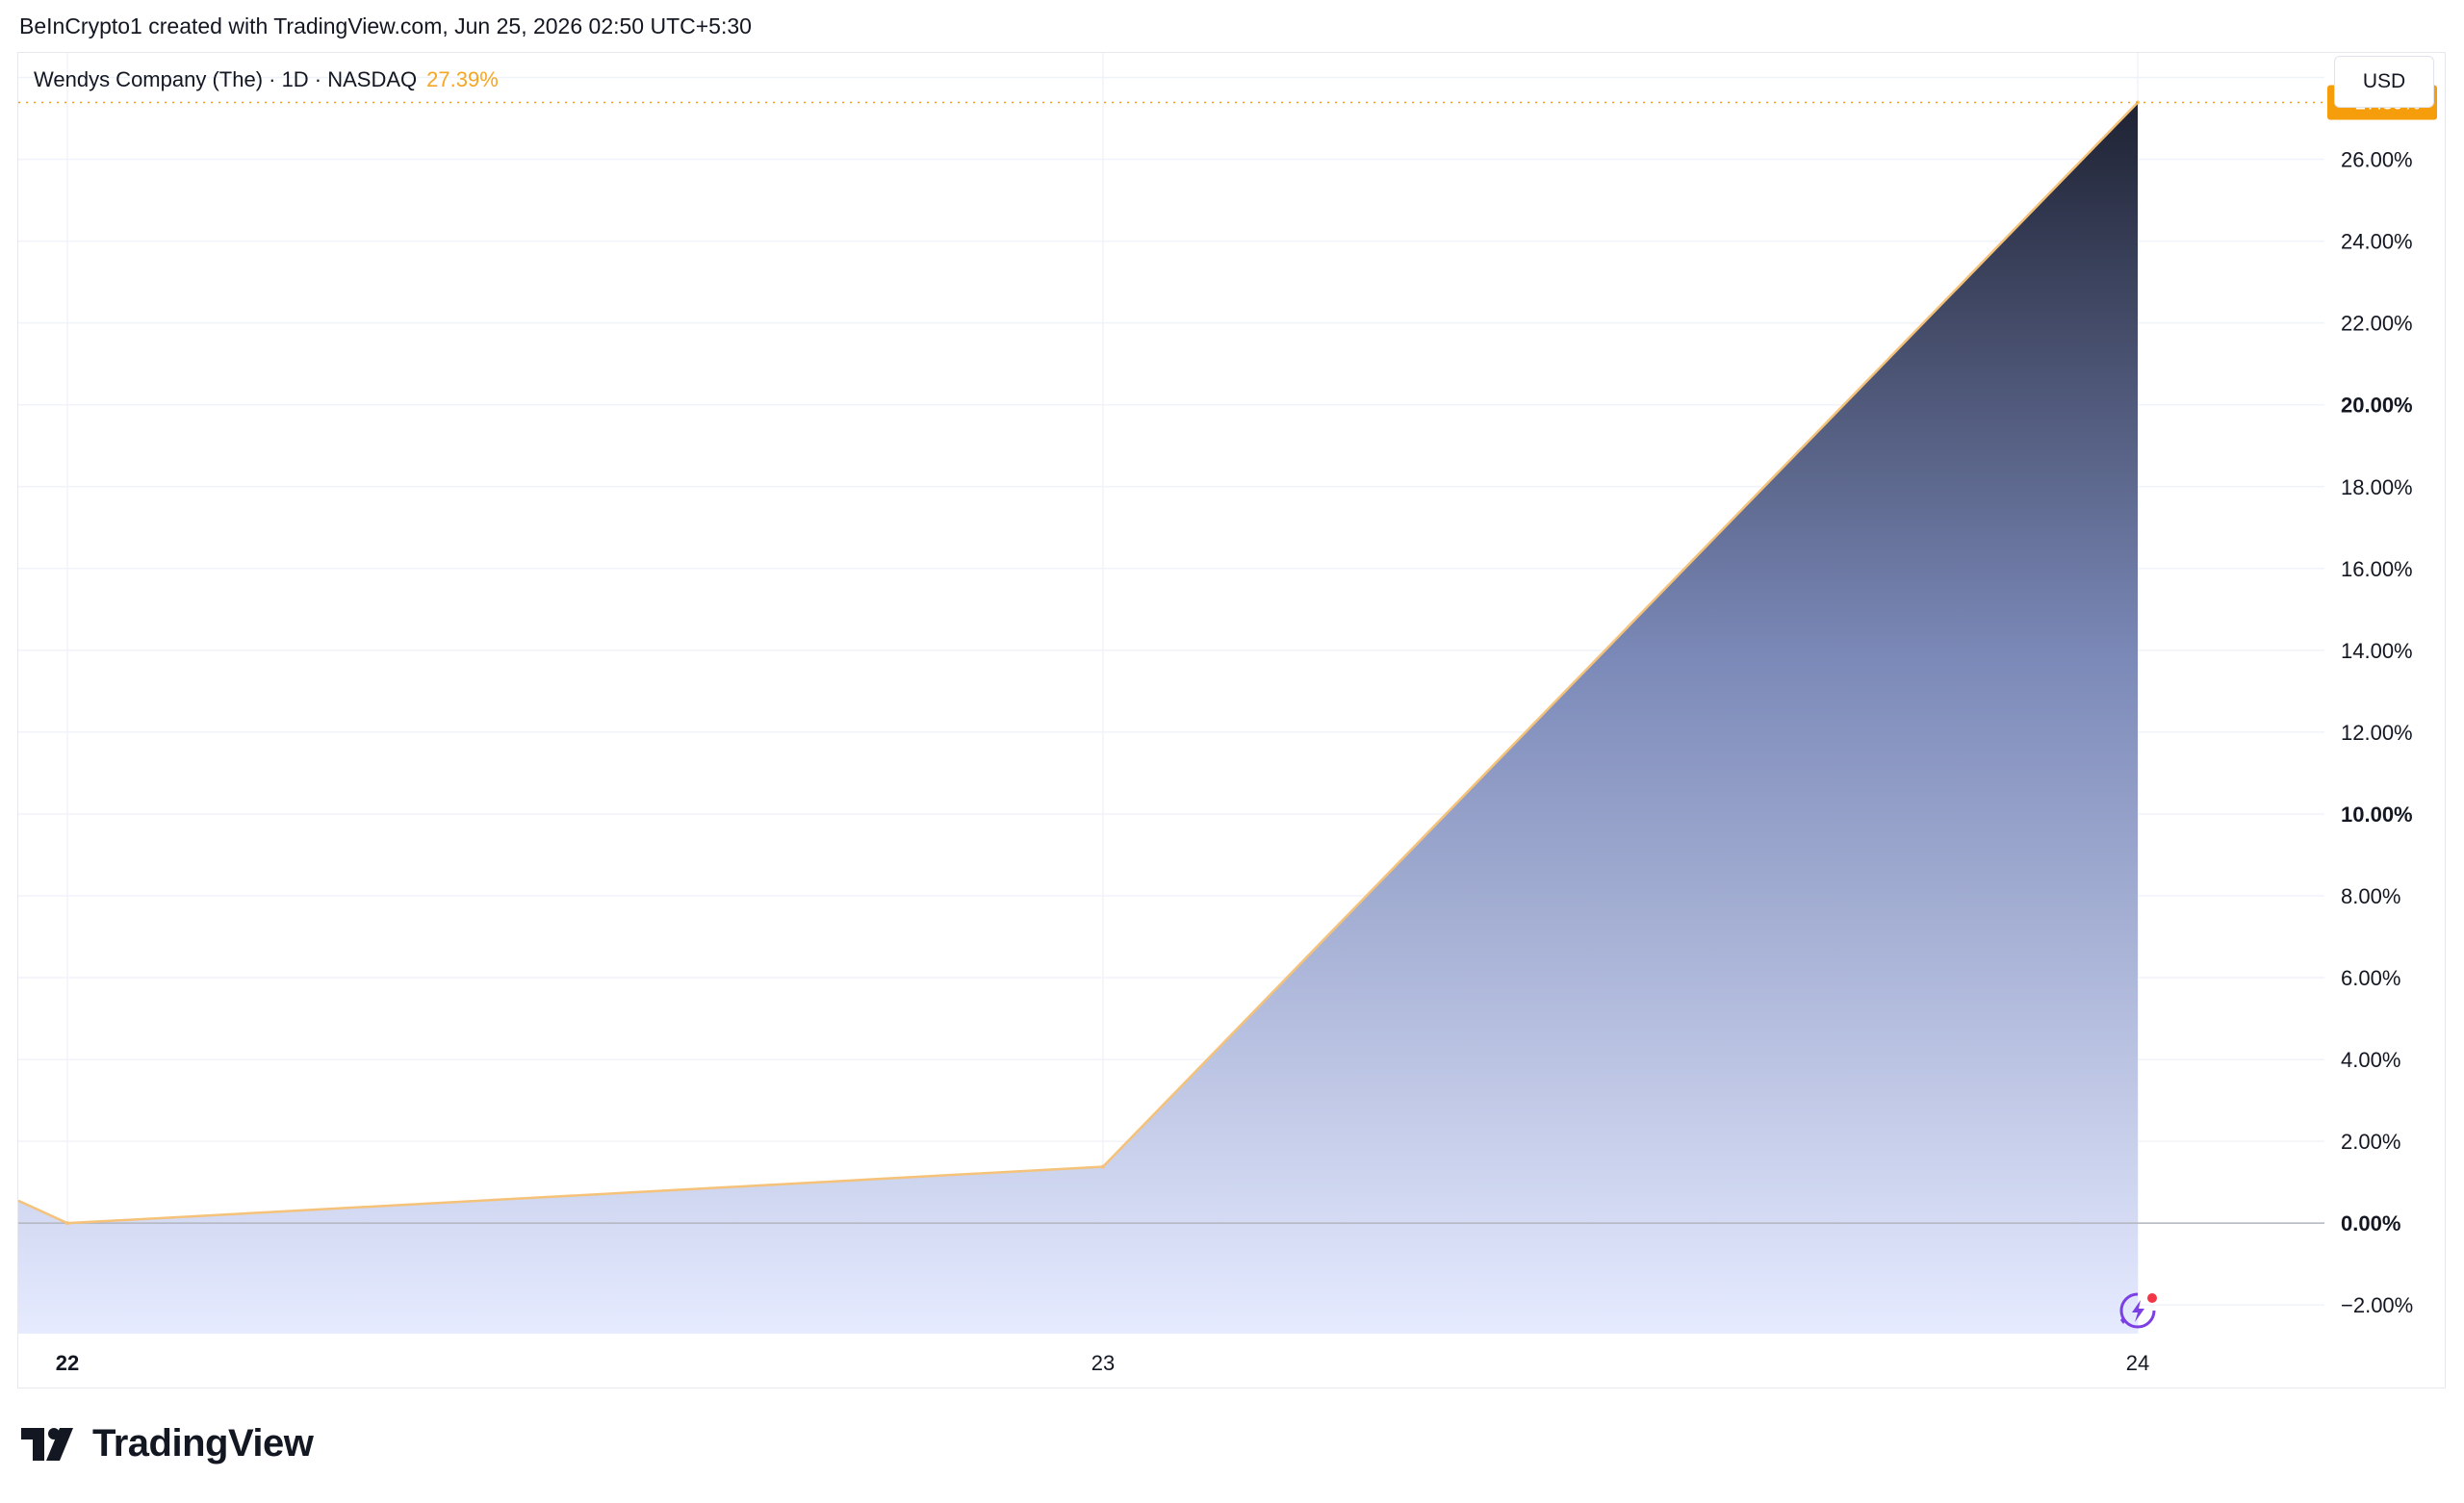  I want to click on y-tick-label: 22.00%, so click(2377, 324).